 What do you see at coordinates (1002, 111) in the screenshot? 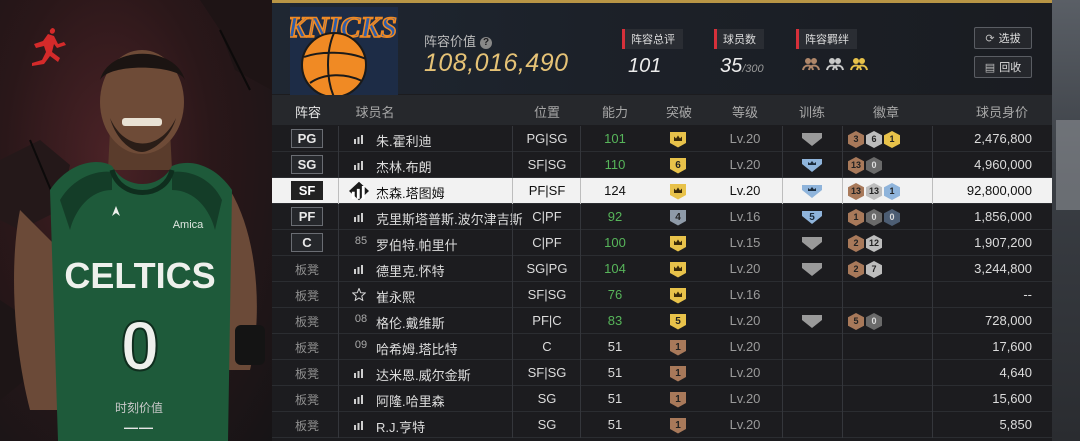
I see `col-price: 球员身价` at bounding box center [1002, 111].